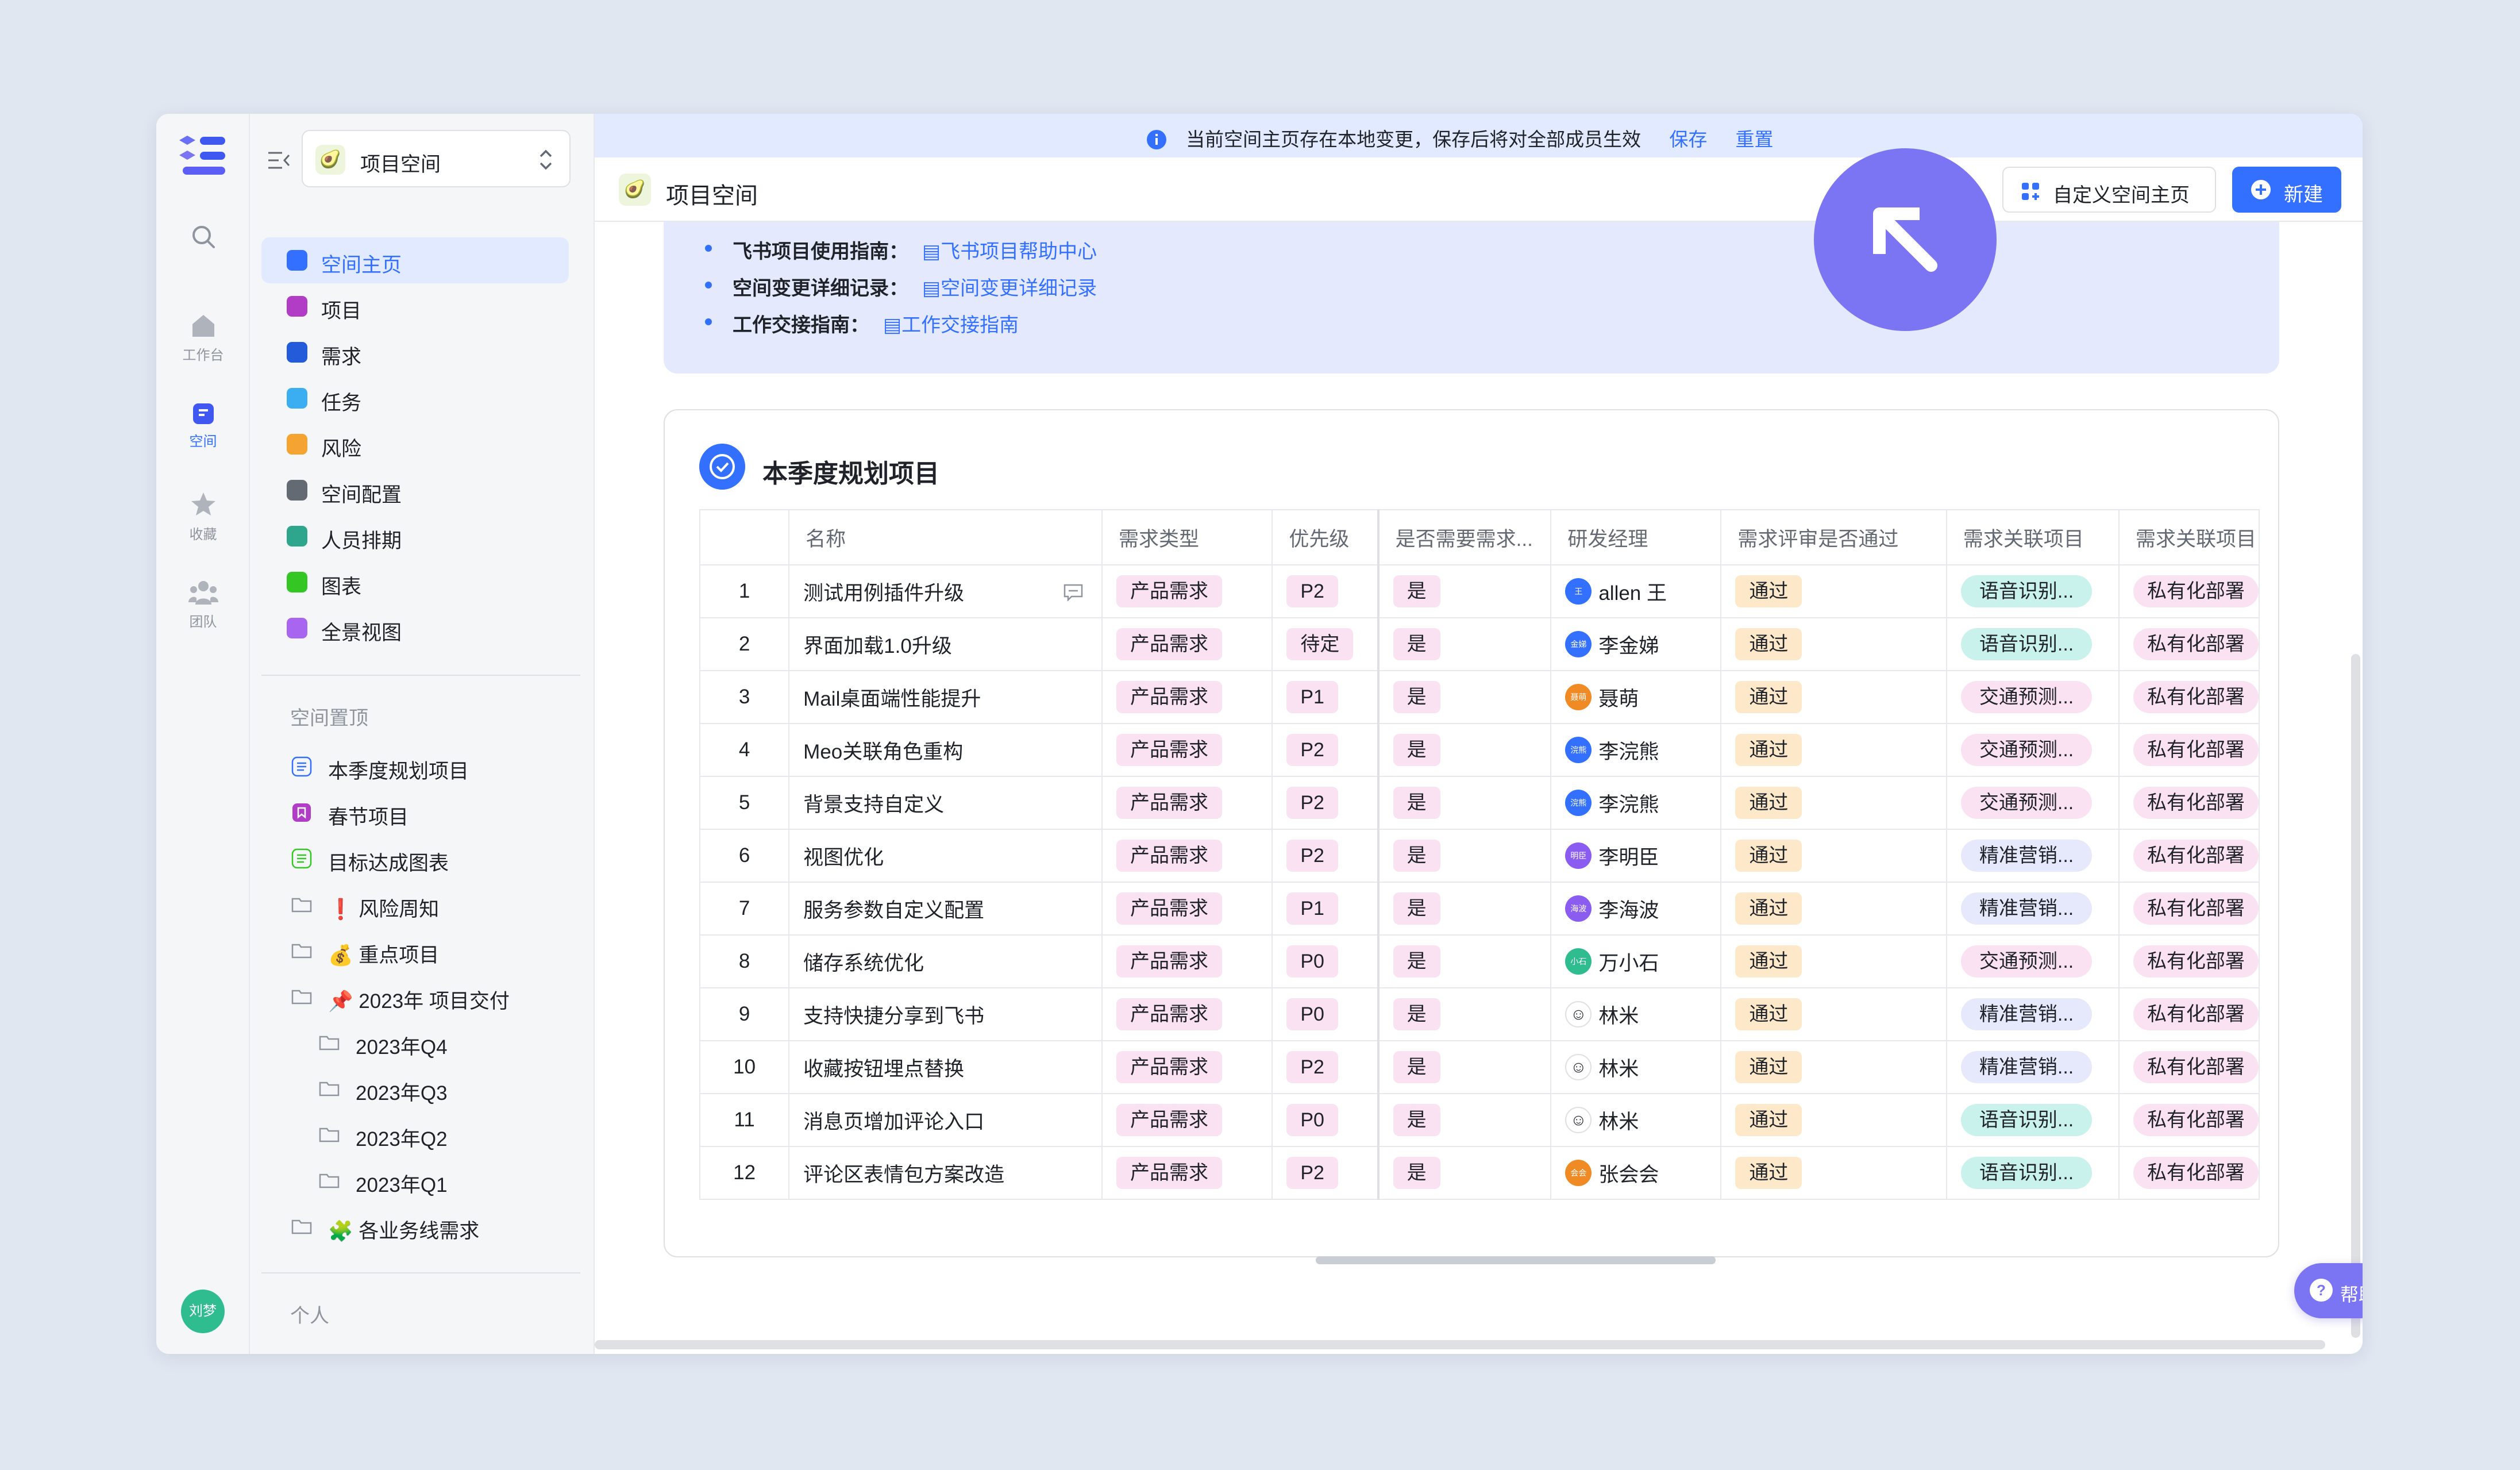 Image resolution: width=2520 pixels, height=1470 pixels. I want to click on name-cell: Mail桌面端性能提升, so click(946, 697).